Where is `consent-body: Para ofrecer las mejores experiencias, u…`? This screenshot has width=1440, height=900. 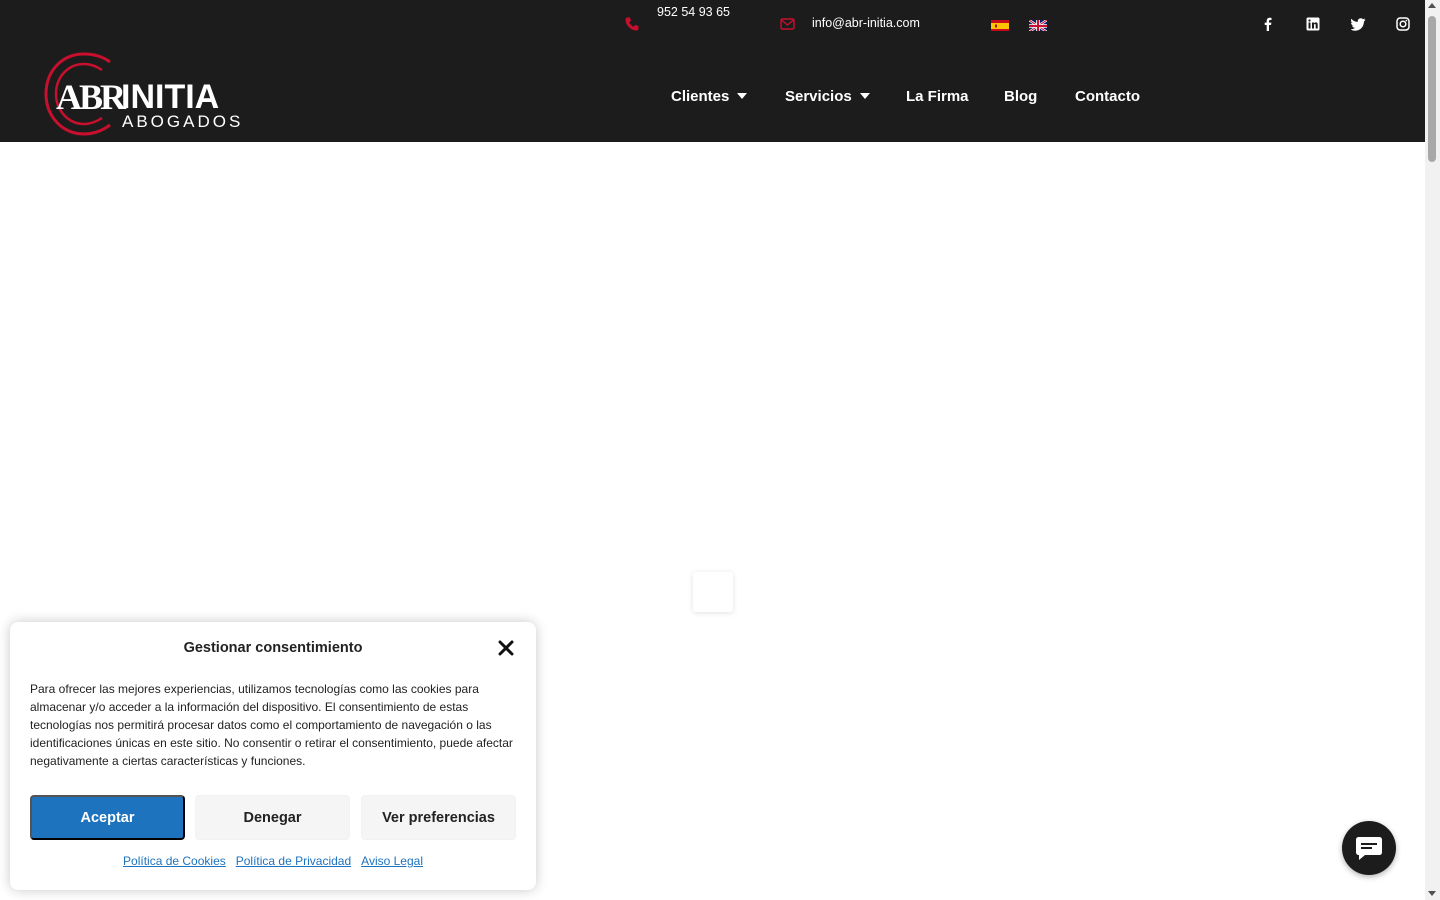
consent-body: Para ofrecer las mejores experiencias, u… is located at coordinates (271, 725).